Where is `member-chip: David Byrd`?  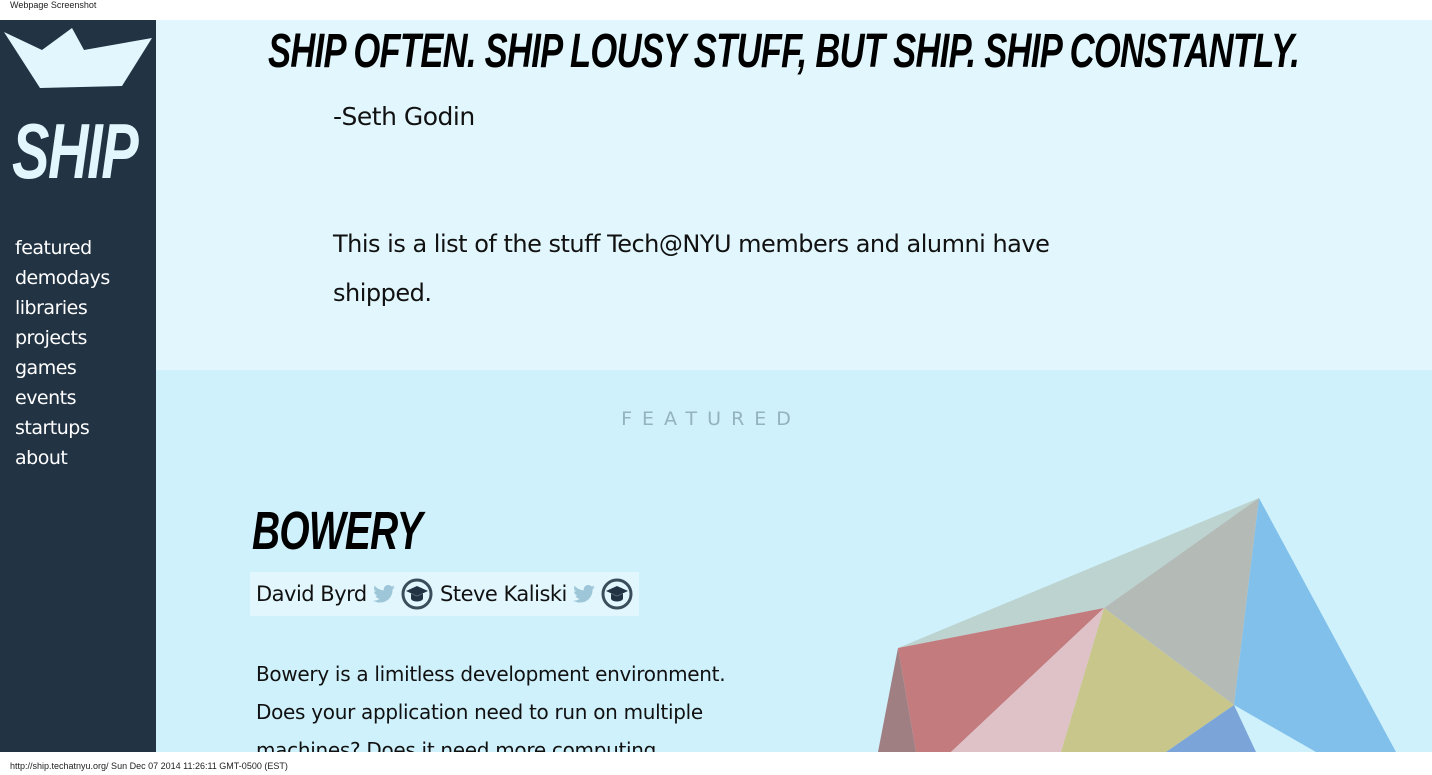 member-chip: David Byrd is located at coordinates (344, 594).